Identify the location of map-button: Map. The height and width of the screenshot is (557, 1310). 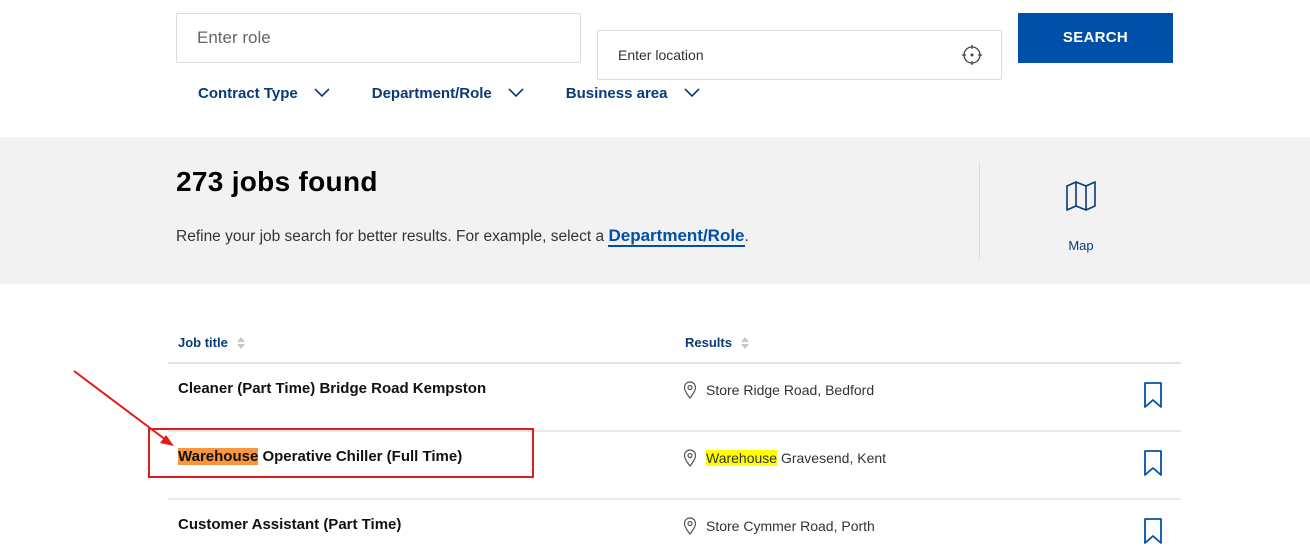
(1081, 216).